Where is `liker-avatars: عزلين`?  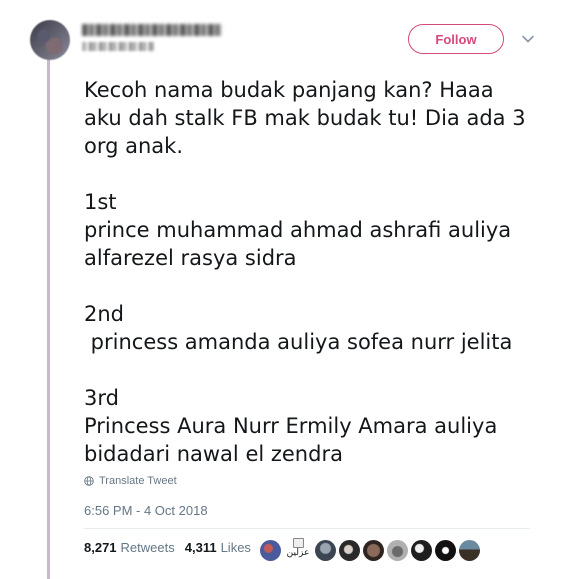
liker-avatars: عزلين is located at coordinates (370, 550).